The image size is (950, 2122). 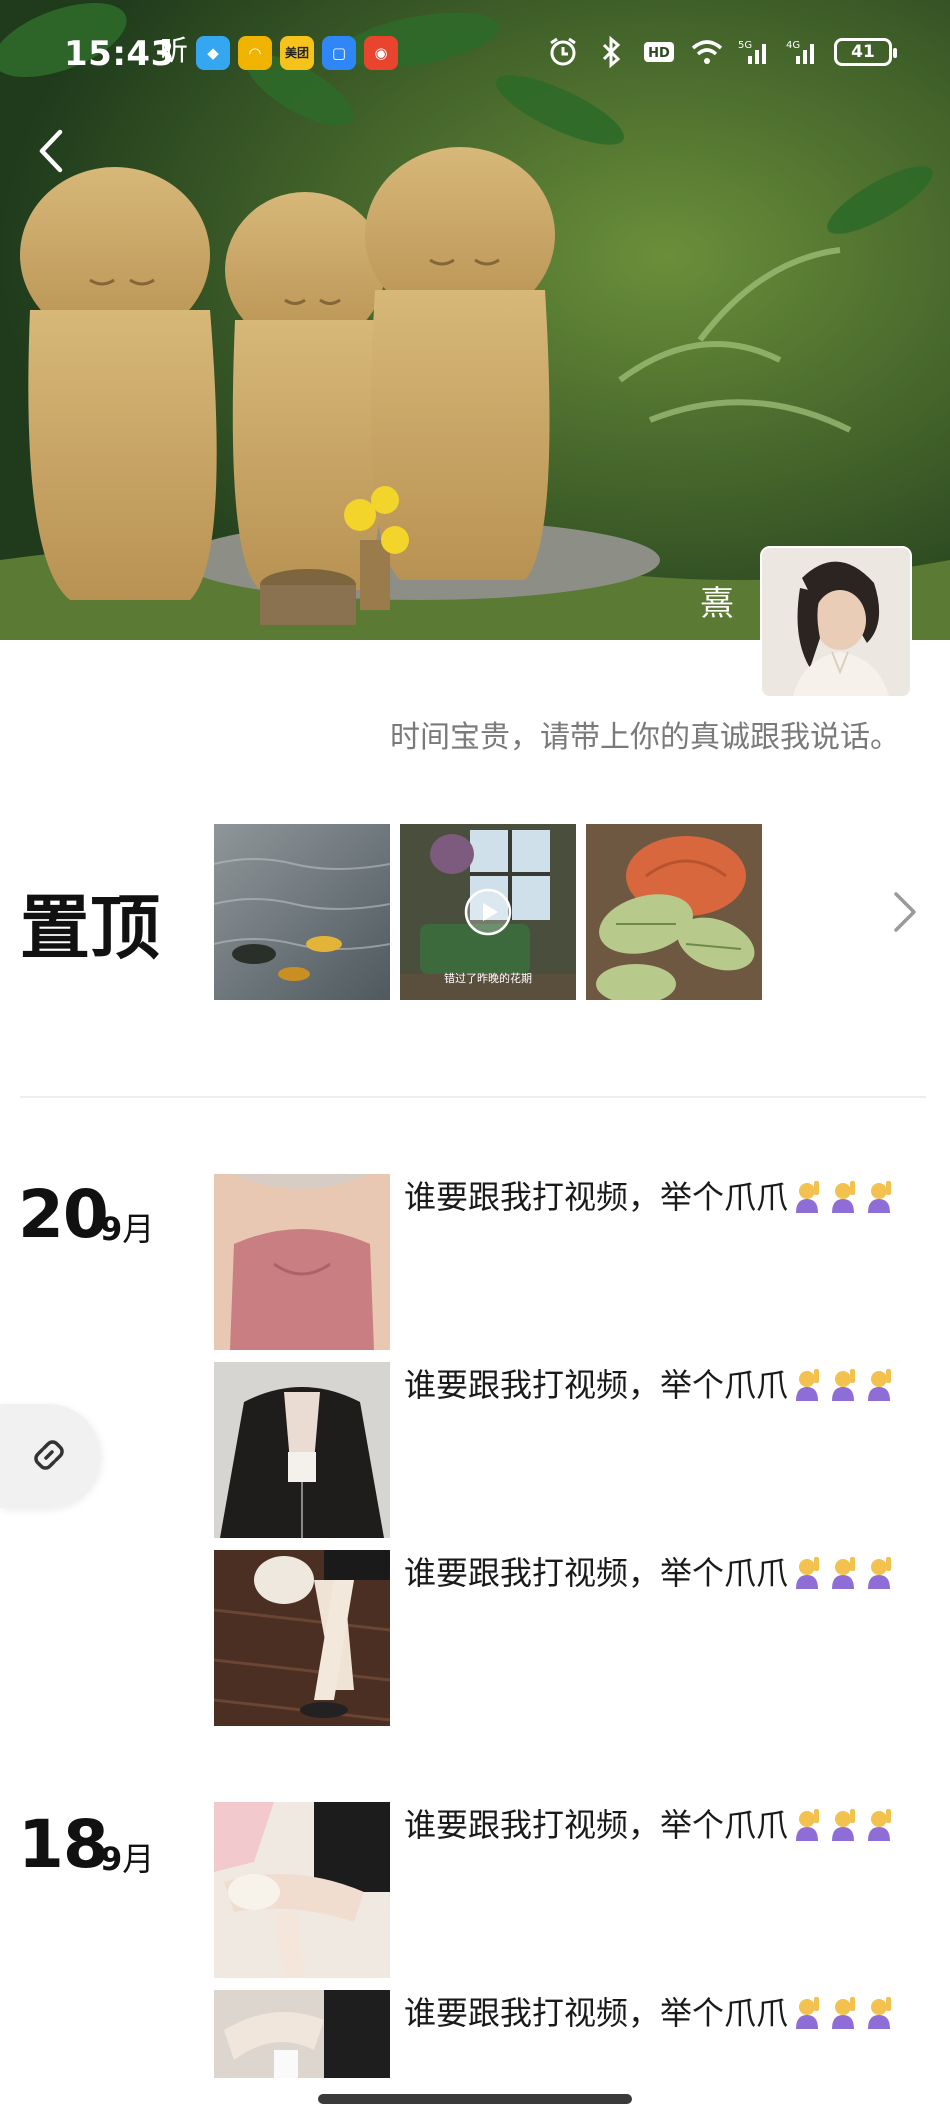 I want to click on signal-5g-icon: 5G, so click(x=752, y=52).